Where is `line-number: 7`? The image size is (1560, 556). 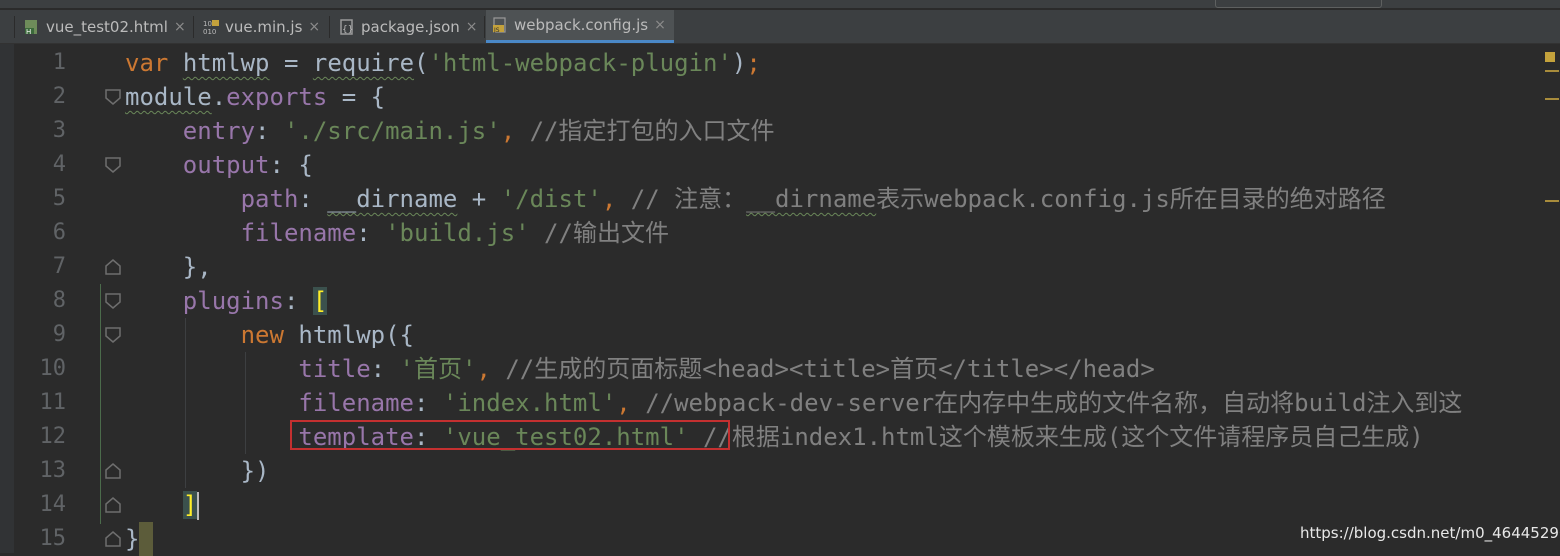
line-number: 7 is located at coordinates (59, 266).